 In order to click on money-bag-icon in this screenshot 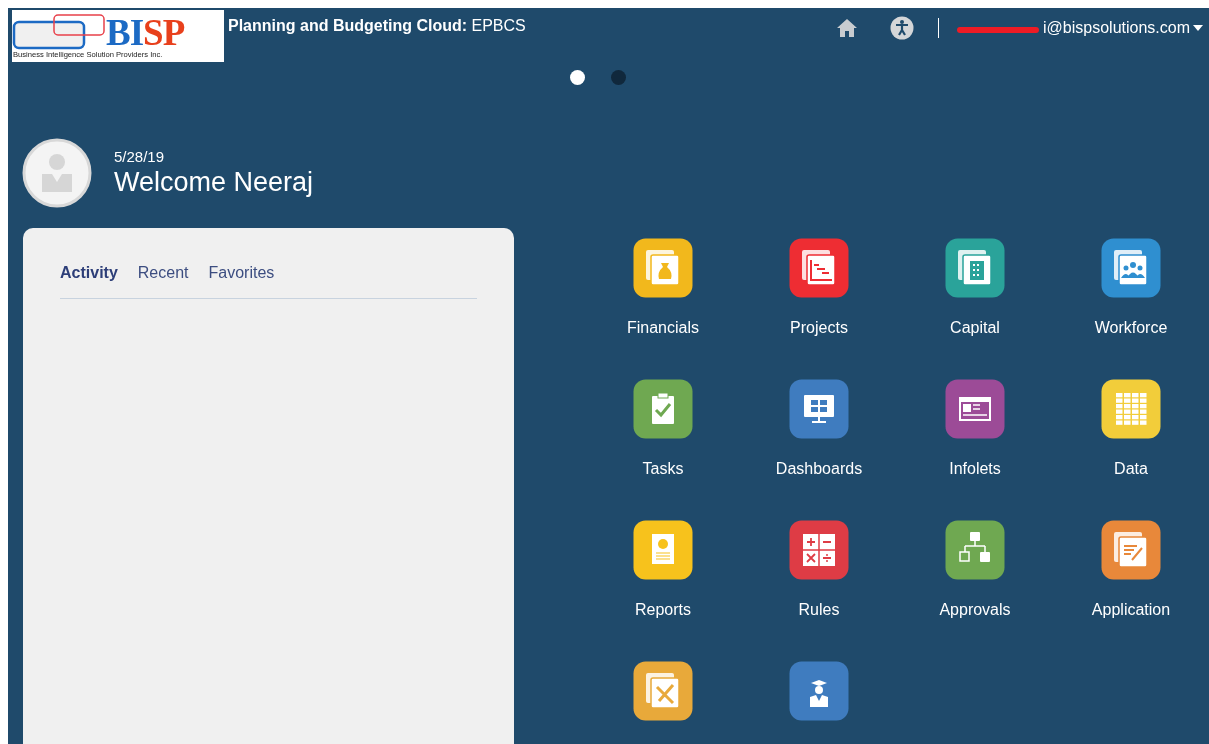, I will do `click(663, 268)`.